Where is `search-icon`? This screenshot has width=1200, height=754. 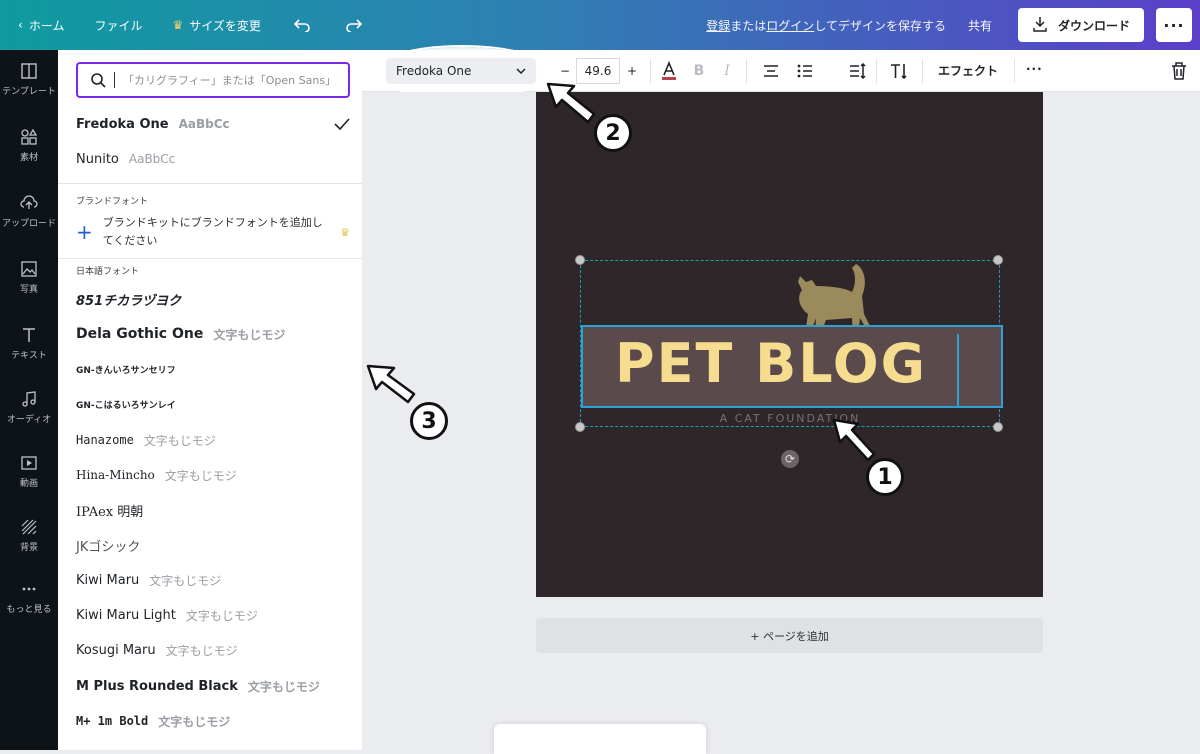 search-icon is located at coordinates (98, 80).